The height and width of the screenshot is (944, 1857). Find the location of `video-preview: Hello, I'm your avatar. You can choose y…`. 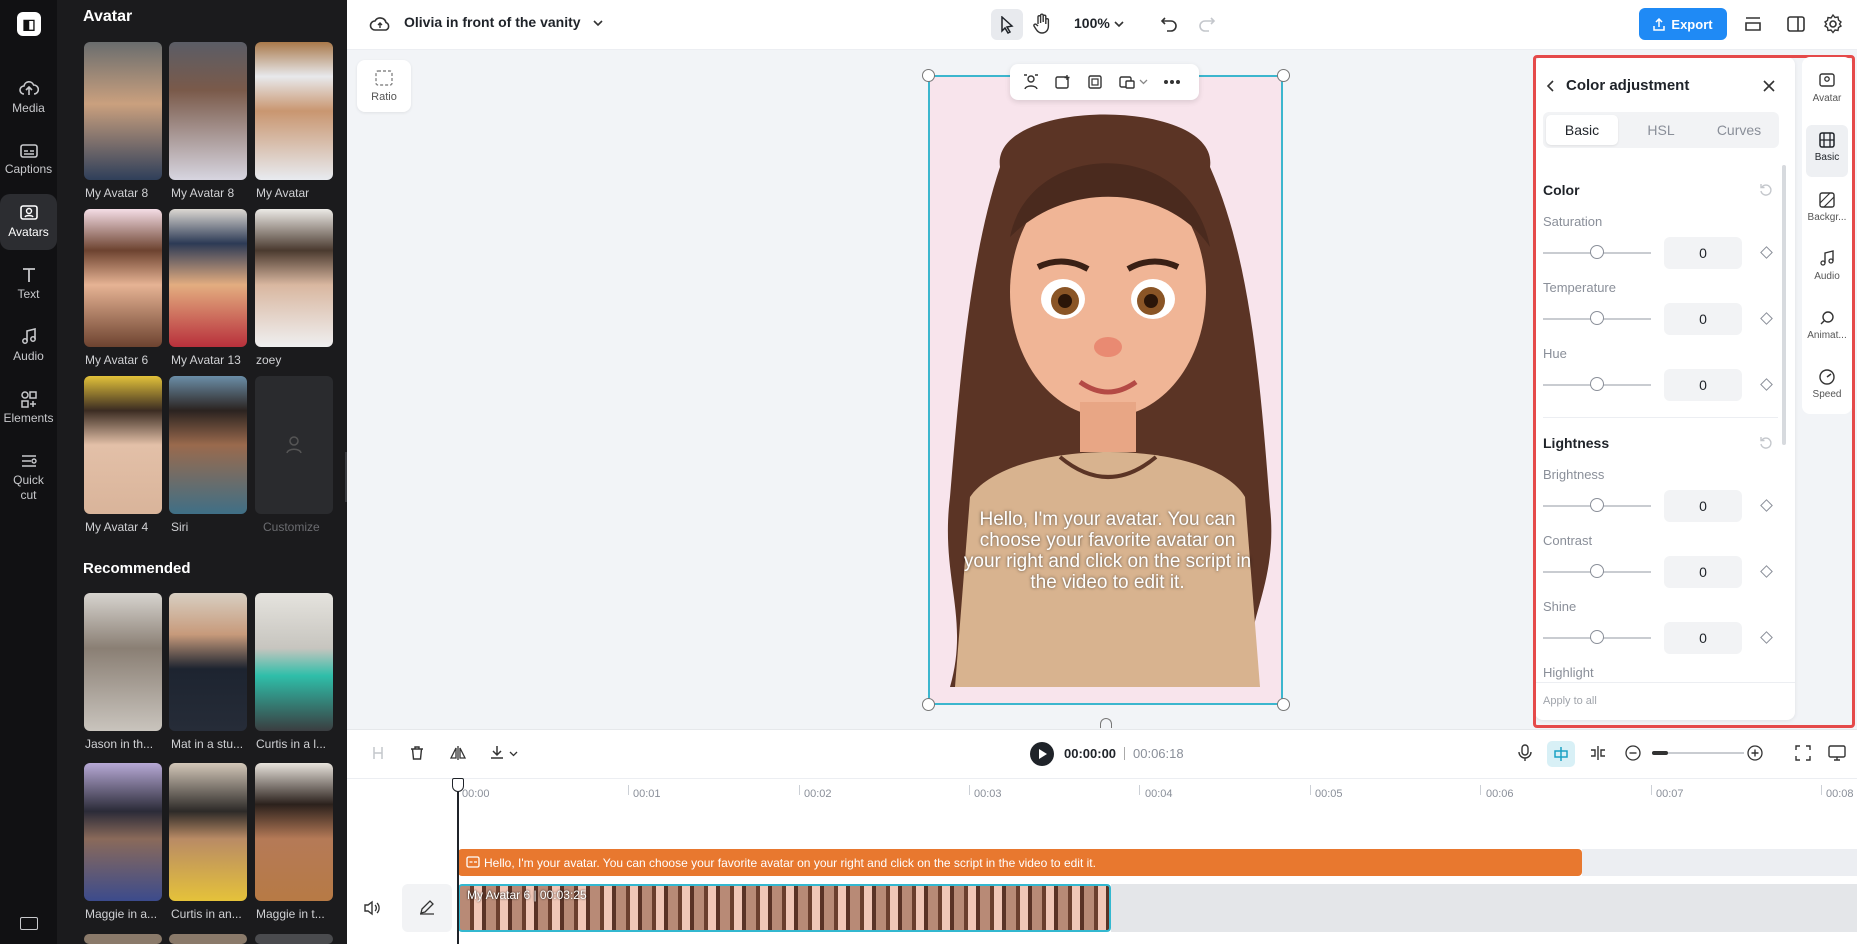

video-preview: Hello, I'm your avatar. You can choose y… is located at coordinates (1105, 390).